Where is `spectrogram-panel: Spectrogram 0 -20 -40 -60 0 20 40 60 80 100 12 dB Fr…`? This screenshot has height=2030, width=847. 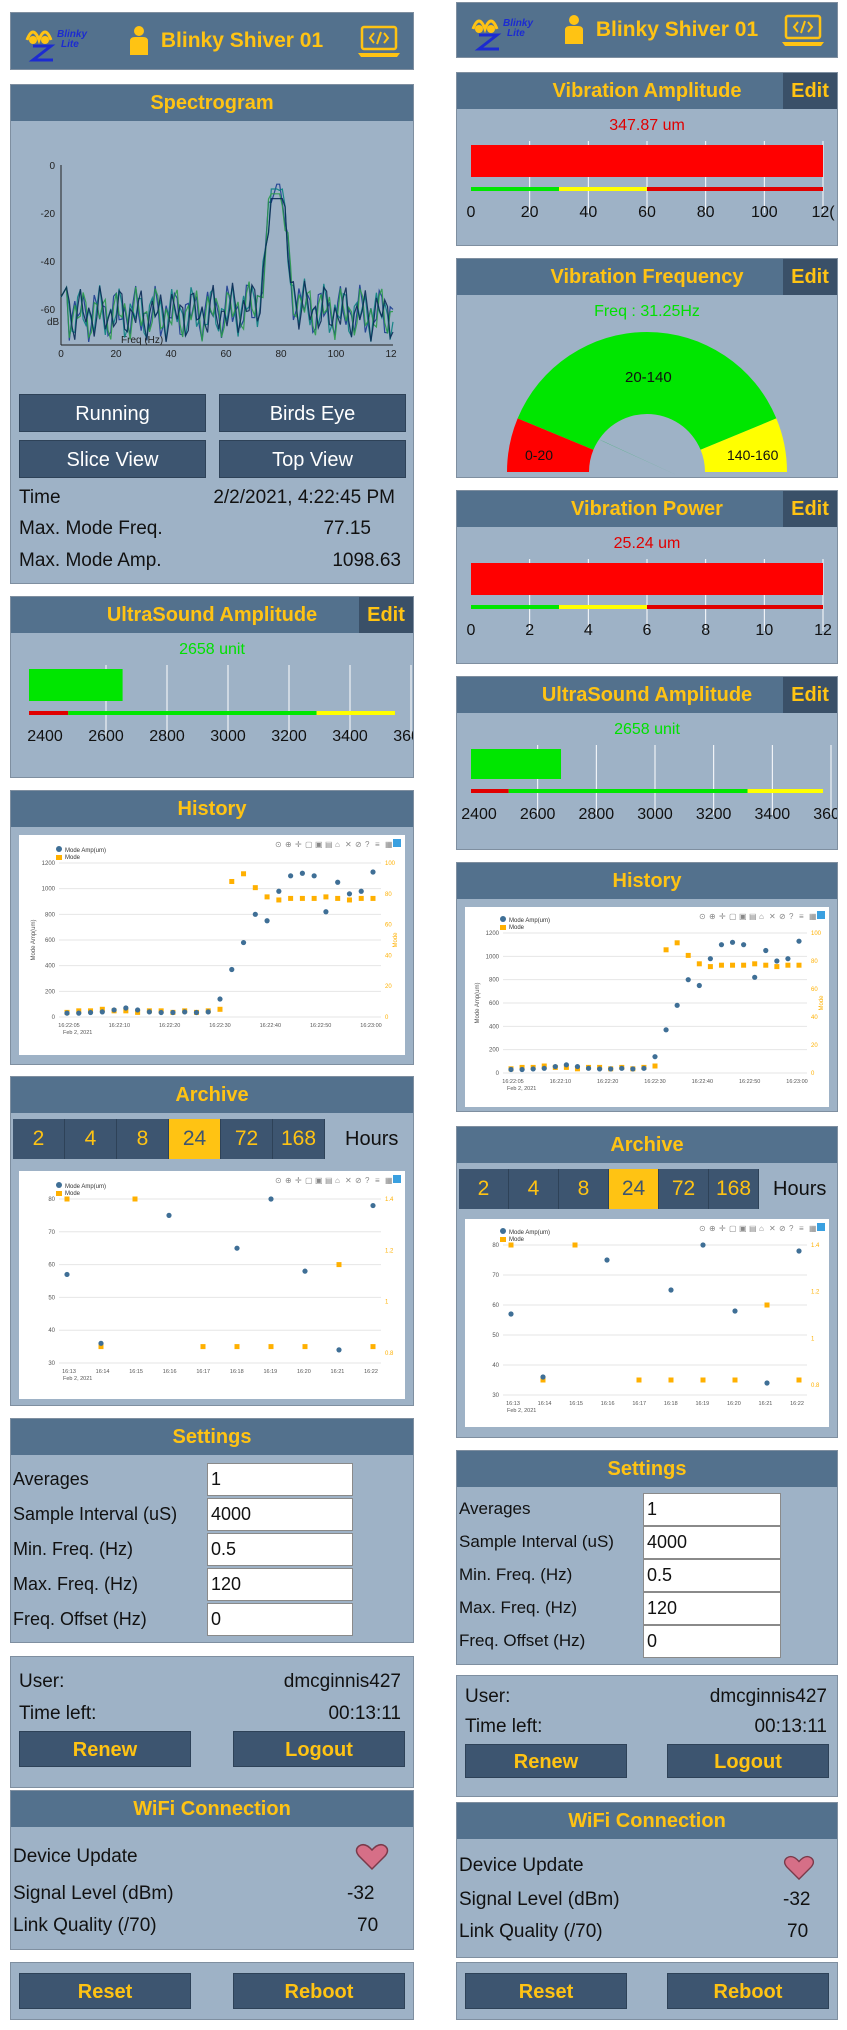 spectrogram-panel: Spectrogram 0 -20 -40 -60 0 20 40 60 80 100 12 dB Fr… is located at coordinates (212, 334).